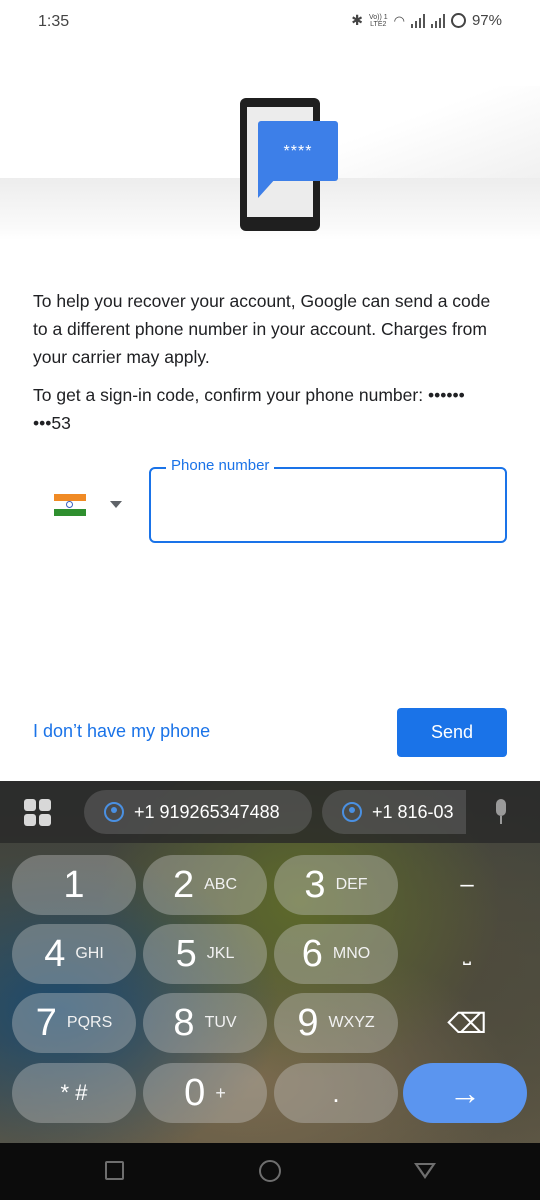 Image resolution: width=540 pixels, height=1200 pixels. I want to click on volte-label-top: Vo)) 1, so click(378, 17).